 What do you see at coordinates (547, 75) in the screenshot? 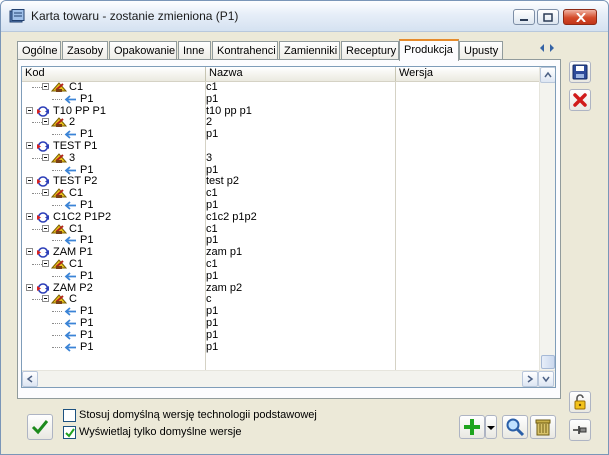
I see `scroll-up-button` at bounding box center [547, 75].